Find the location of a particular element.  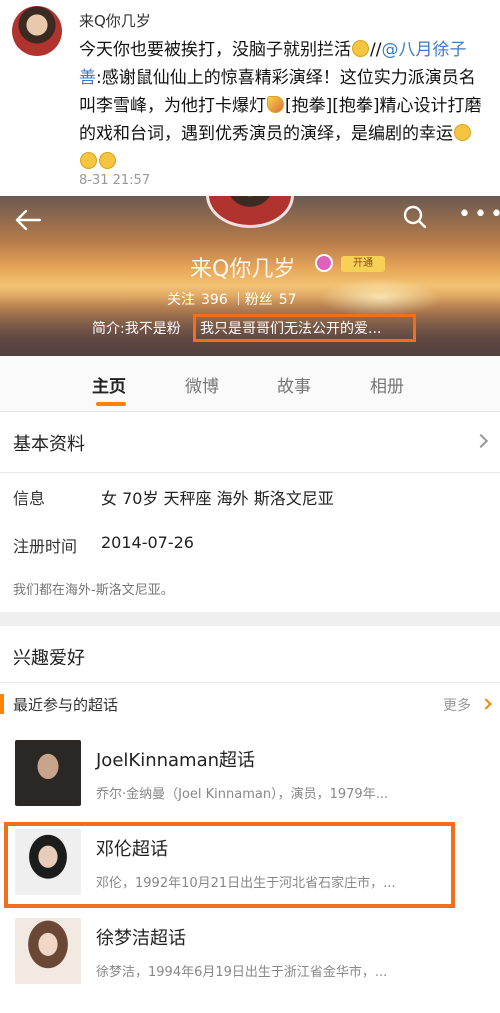

post-text-part1: 今天你也要被挨打，没脑子就别拦活 is located at coordinates (215, 50).